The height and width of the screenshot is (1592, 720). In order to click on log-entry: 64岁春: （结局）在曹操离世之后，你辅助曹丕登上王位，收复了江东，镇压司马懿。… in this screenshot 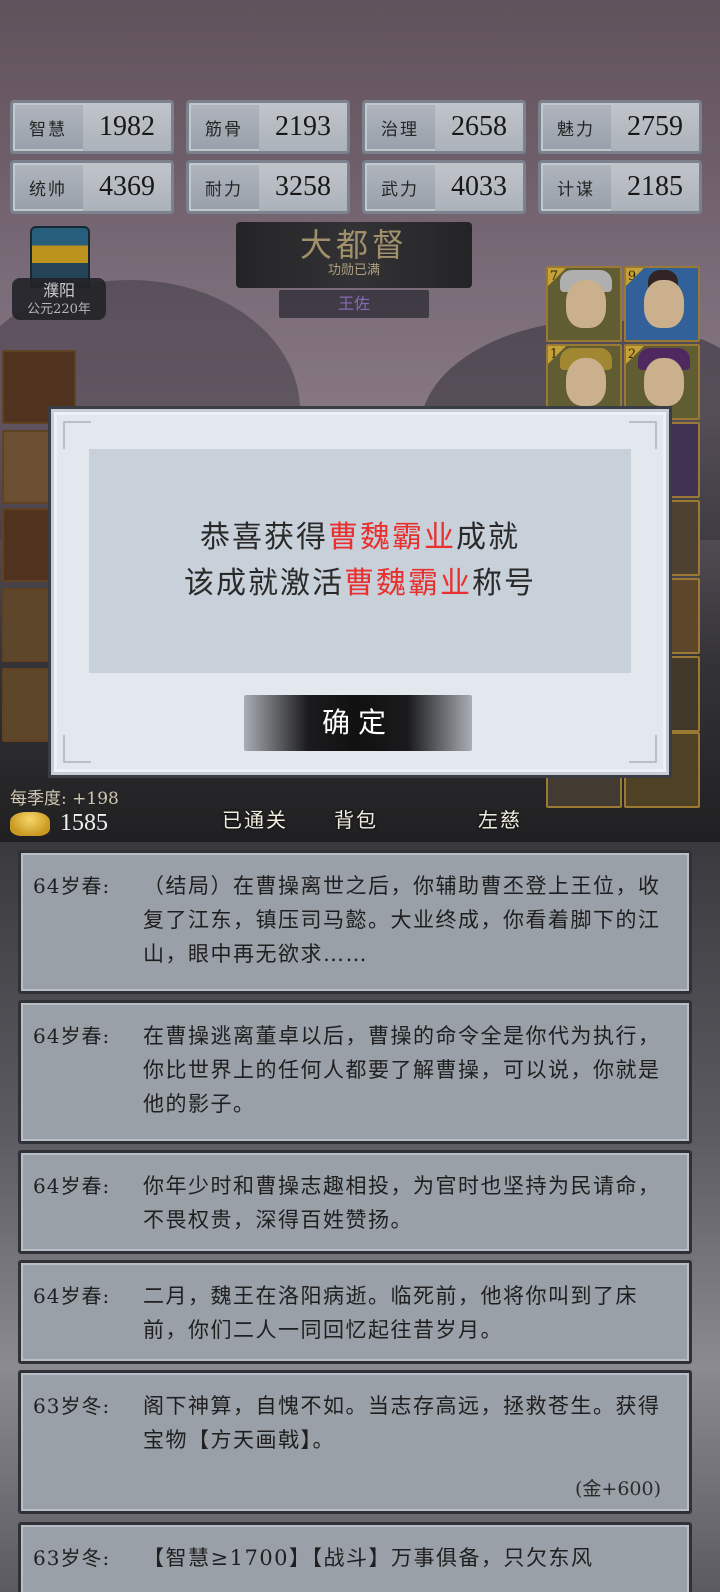, I will do `click(355, 922)`.